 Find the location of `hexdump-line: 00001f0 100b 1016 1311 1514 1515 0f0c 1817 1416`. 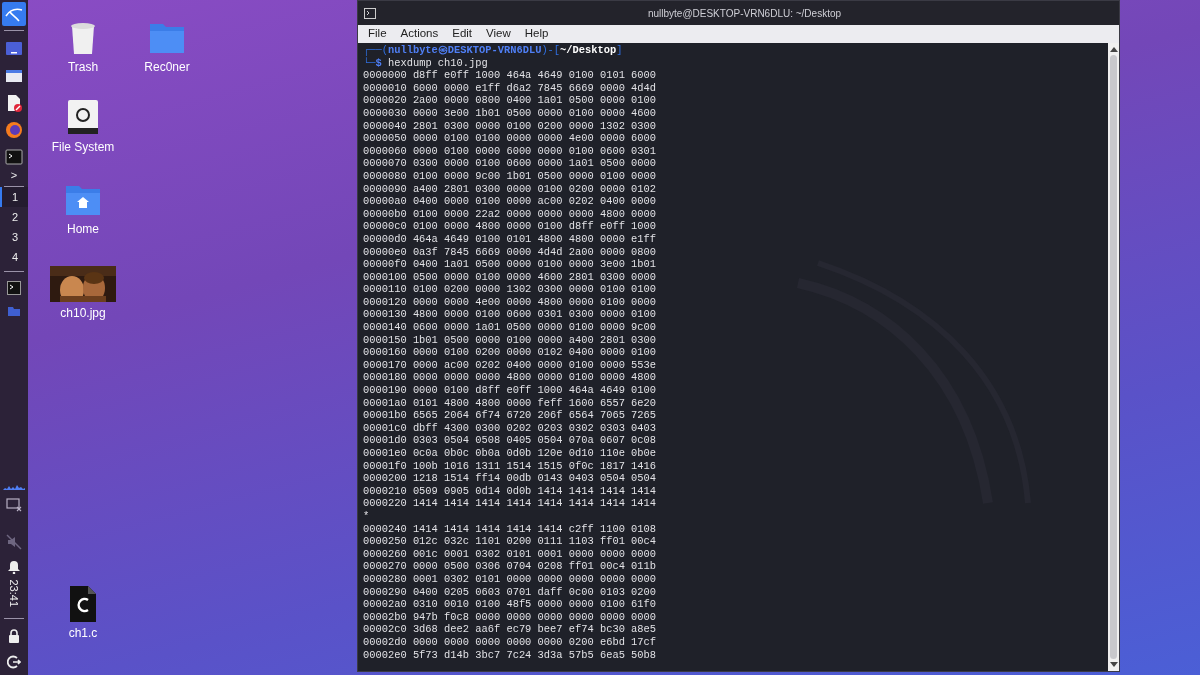

hexdump-line: 00001f0 100b 1016 1311 1514 1515 0f0c 1817 1416 is located at coordinates (510, 466).